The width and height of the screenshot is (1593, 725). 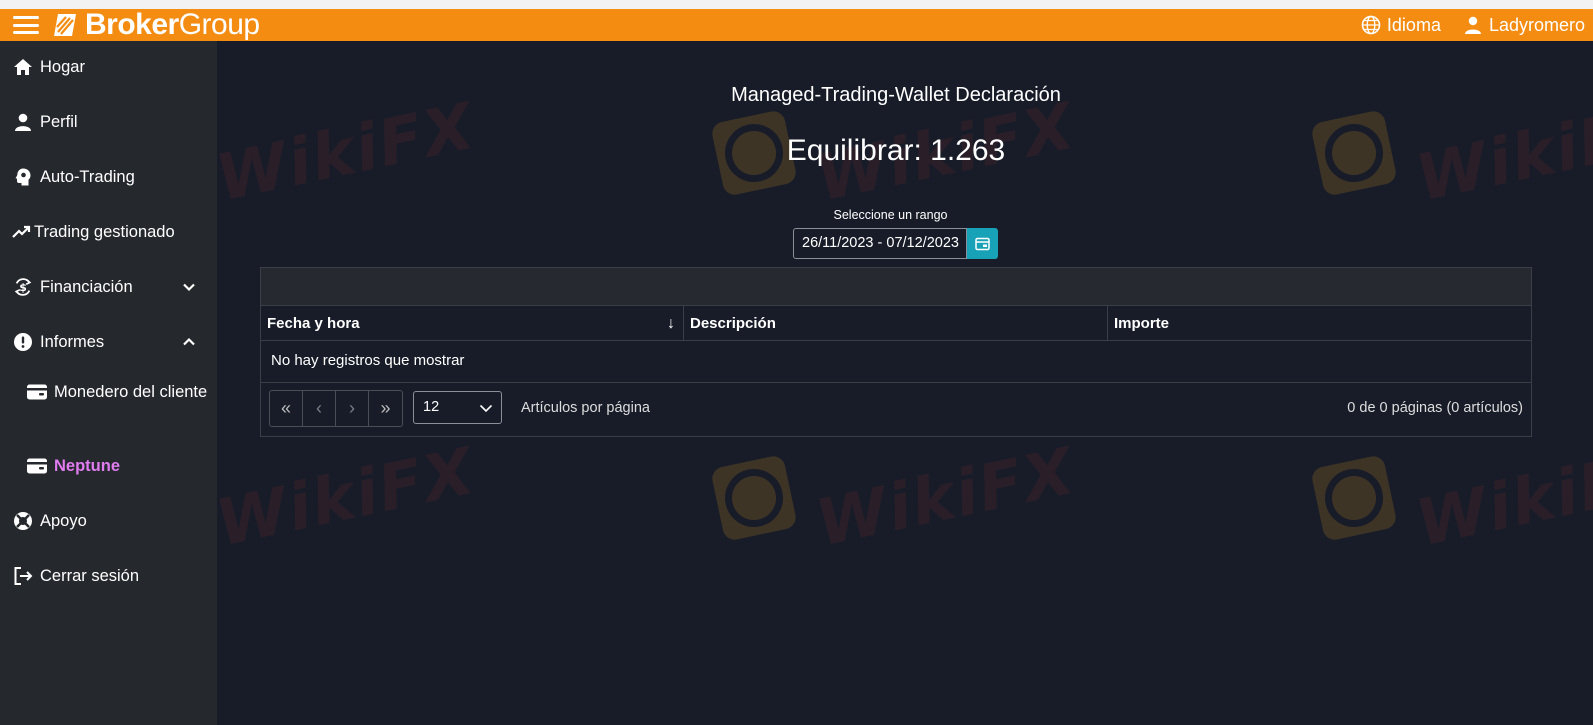 I want to click on date-range-picker: 26/11/2023 - 07/12/2023, so click(x=895, y=243).